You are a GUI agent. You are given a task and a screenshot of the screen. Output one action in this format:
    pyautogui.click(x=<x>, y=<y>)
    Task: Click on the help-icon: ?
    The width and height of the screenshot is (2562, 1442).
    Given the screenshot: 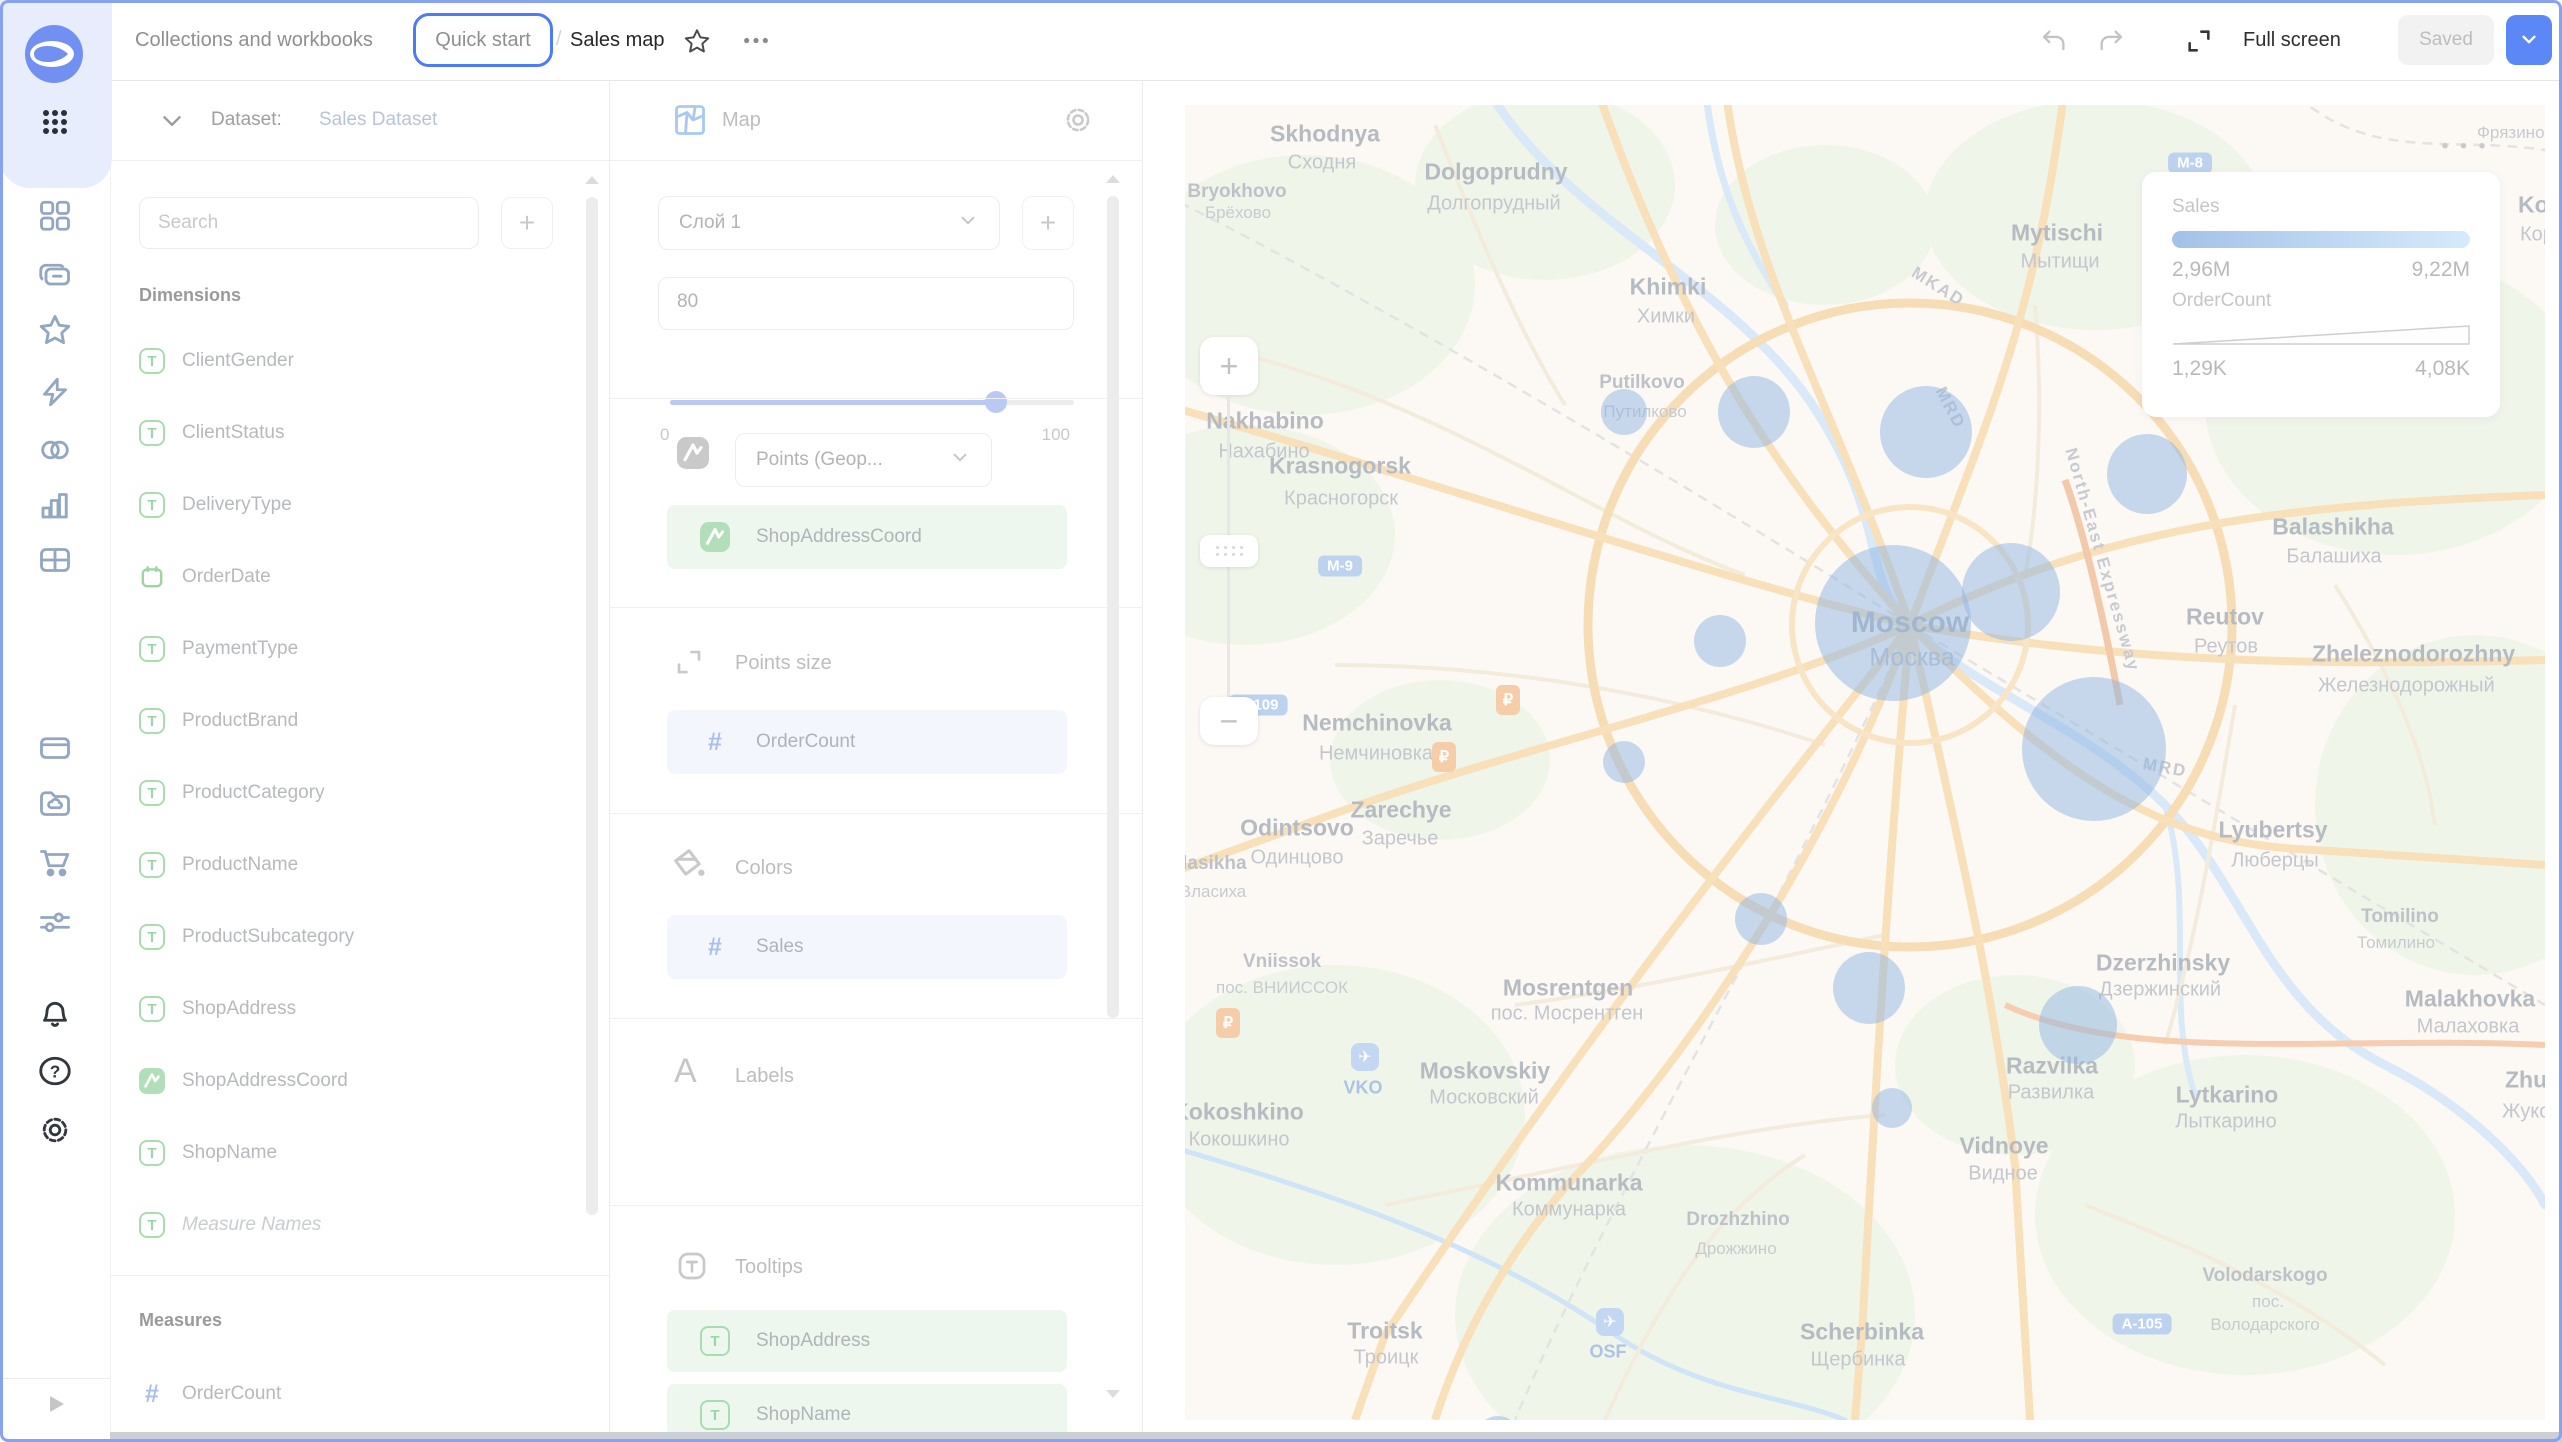 What is the action you would take?
    pyautogui.click(x=55, y=1071)
    